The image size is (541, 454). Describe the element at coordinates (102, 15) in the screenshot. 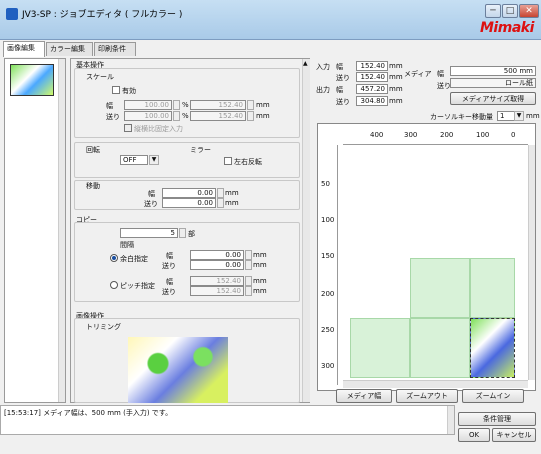

I see `window-title: JV3-SP : ジョブエディタ ( フルカラー )` at that location.